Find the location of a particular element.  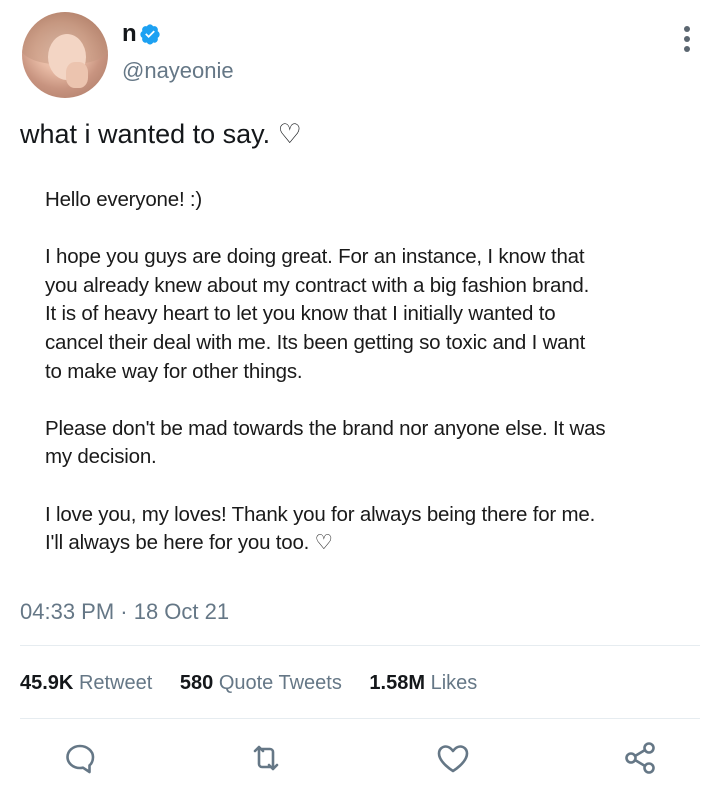

quotes-count: 580 is located at coordinates (196, 683).